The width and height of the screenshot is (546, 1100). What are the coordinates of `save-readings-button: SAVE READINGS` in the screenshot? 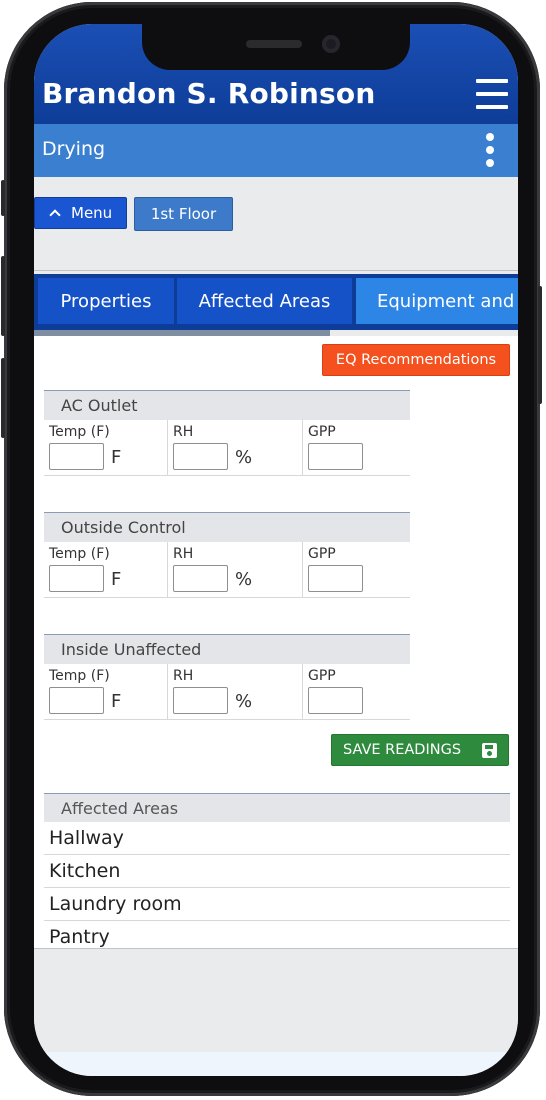 It's located at (420, 750).